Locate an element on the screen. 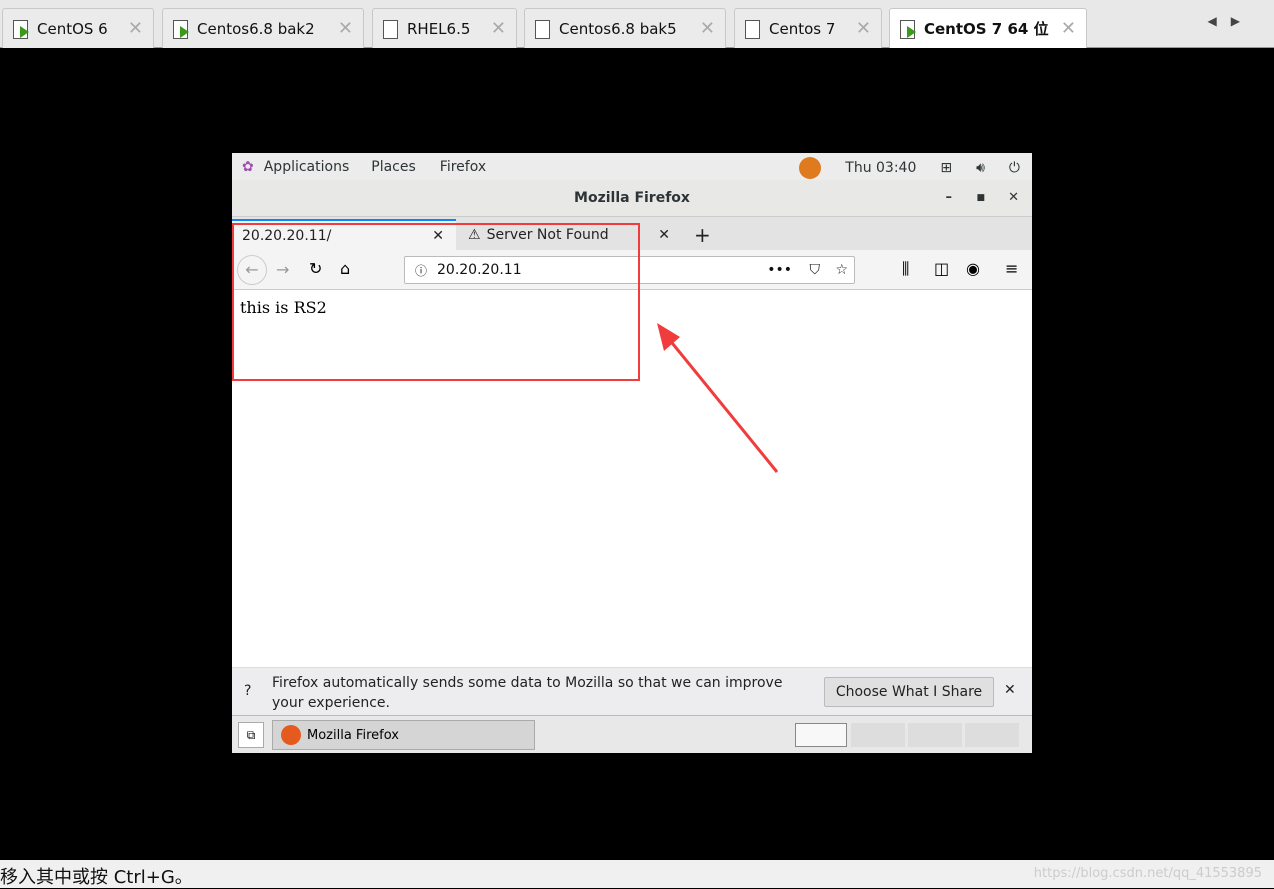 The height and width of the screenshot is (889, 1274). new-tab-button: + is located at coordinates (697, 234).